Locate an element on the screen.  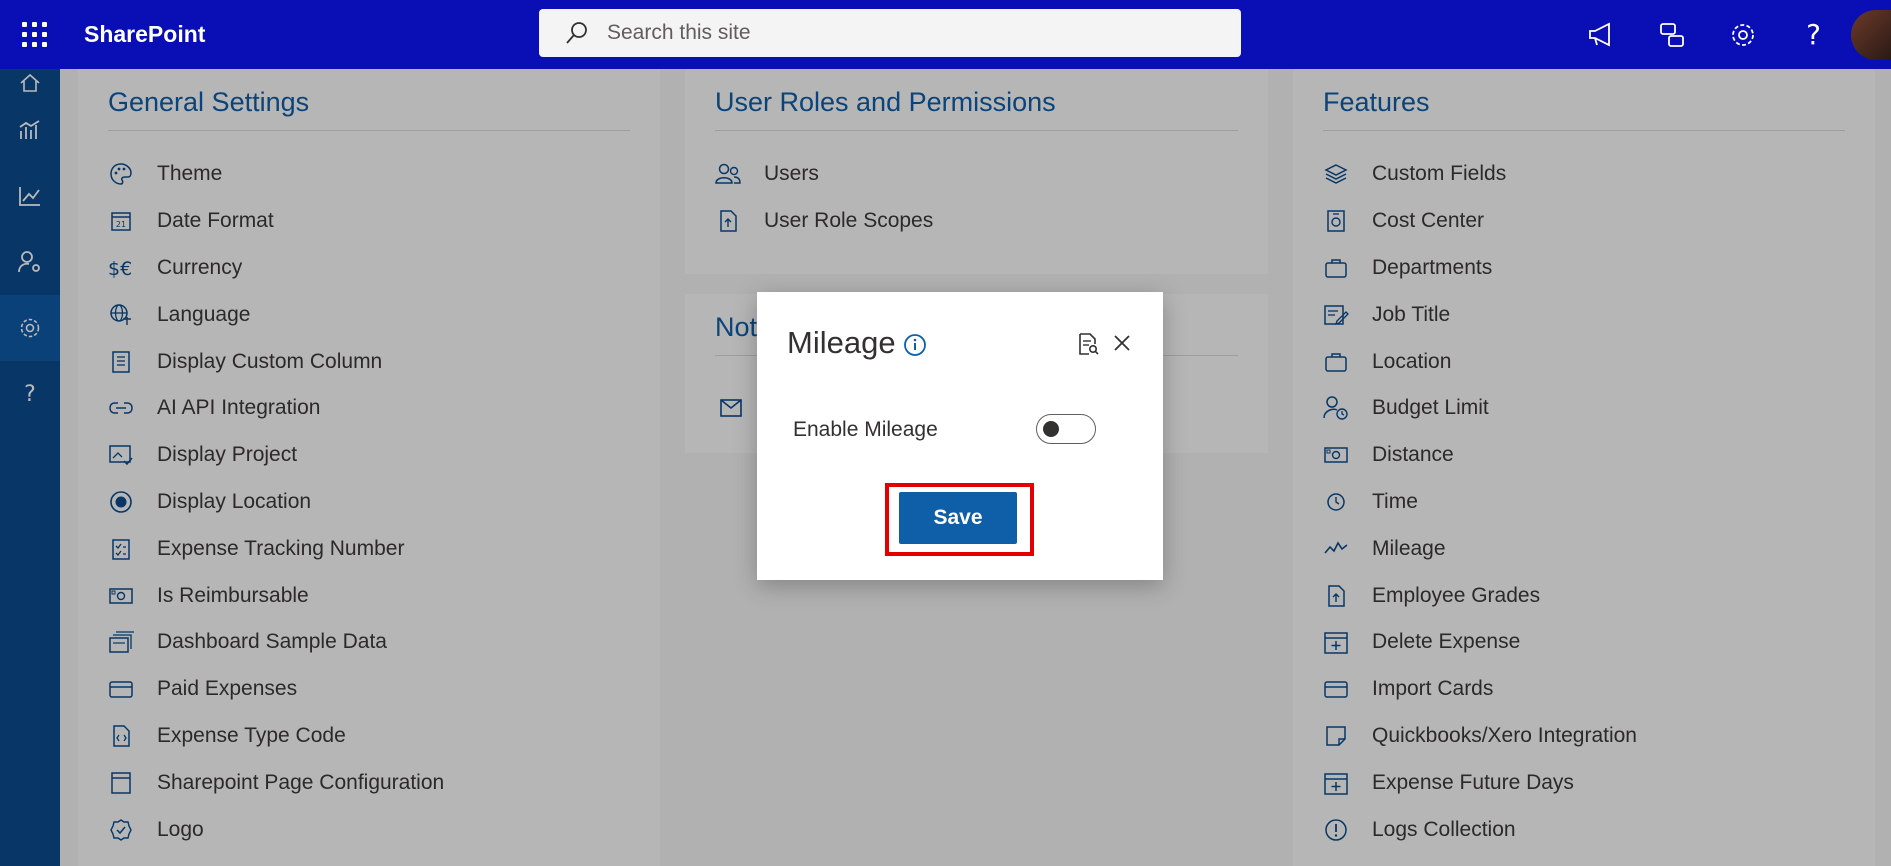
brand-name: SharePoint is located at coordinates (144, 34).